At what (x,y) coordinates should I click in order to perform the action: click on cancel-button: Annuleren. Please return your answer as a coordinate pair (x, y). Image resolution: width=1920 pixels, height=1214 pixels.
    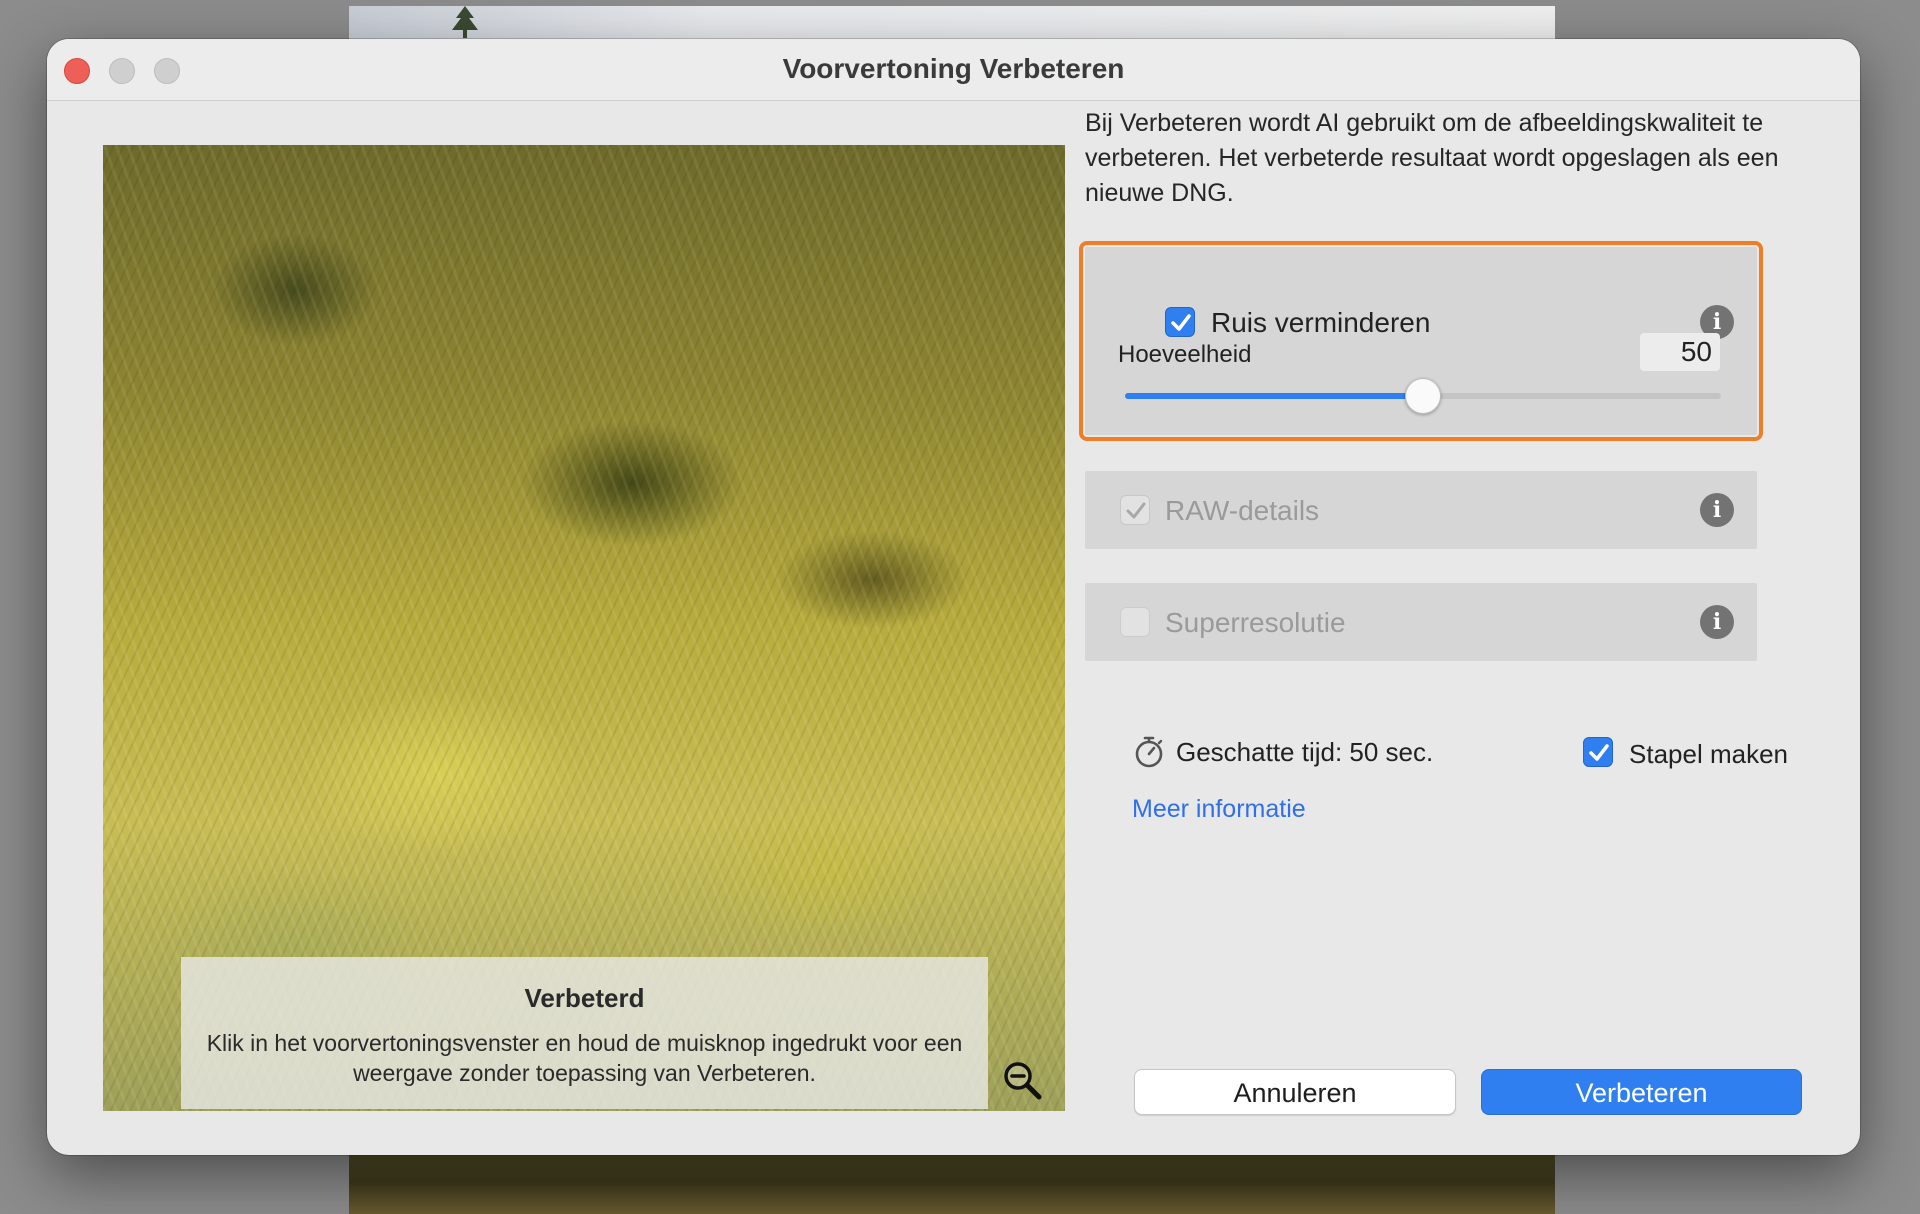
    Looking at the image, I should click on (1295, 1092).